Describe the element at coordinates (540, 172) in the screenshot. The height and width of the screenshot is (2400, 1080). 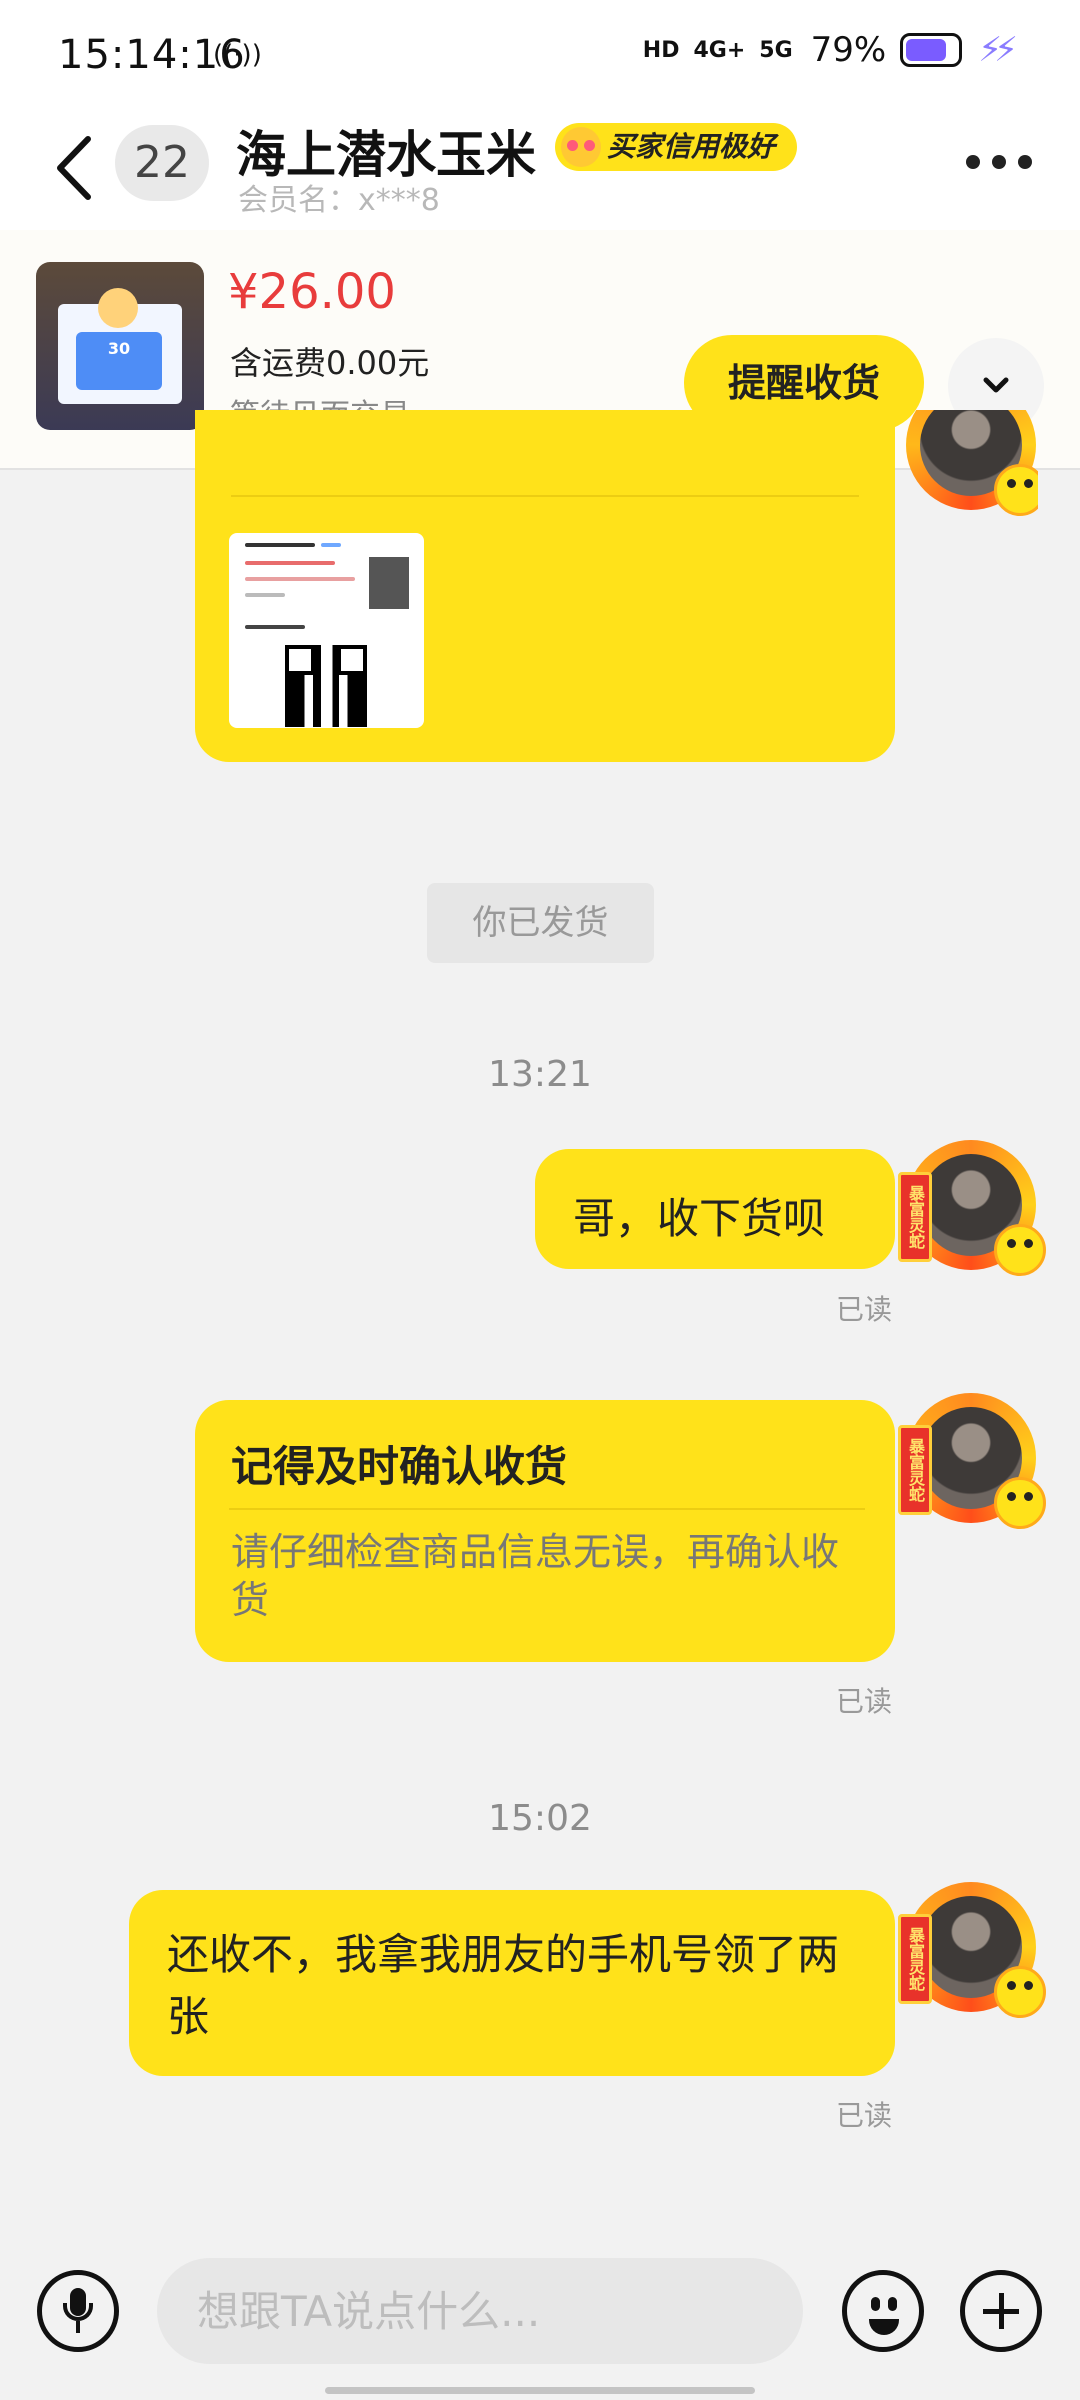
I see `chat-header: 22 海上潜水玉米 买家信用极好 会员名：x***8` at that location.